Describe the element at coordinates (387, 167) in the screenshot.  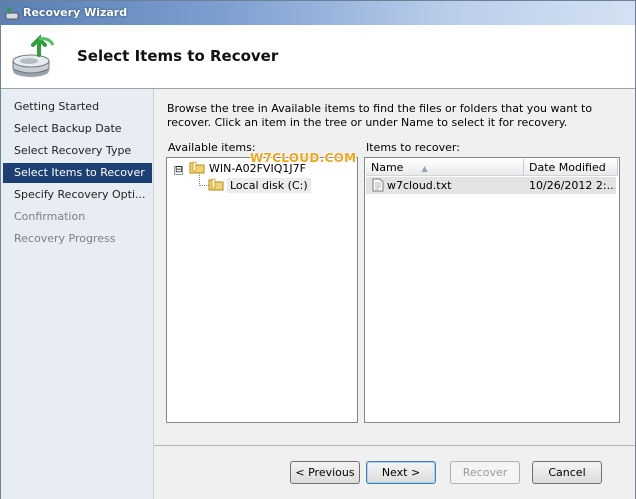
I see `column-header-name-label: Name` at that location.